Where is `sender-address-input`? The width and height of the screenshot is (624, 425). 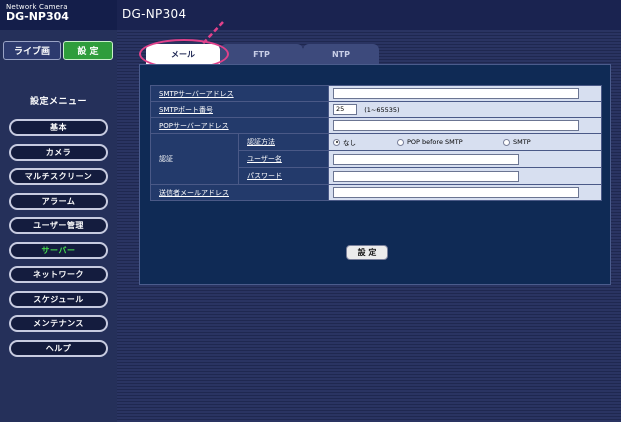
sender-address-input is located at coordinates (456, 192).